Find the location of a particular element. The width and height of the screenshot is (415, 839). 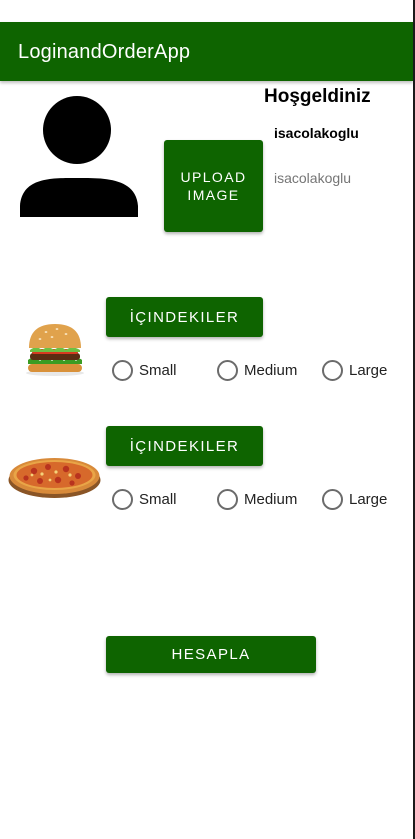

radio-burger-medium: Medium is located at coordinates (257, 370).